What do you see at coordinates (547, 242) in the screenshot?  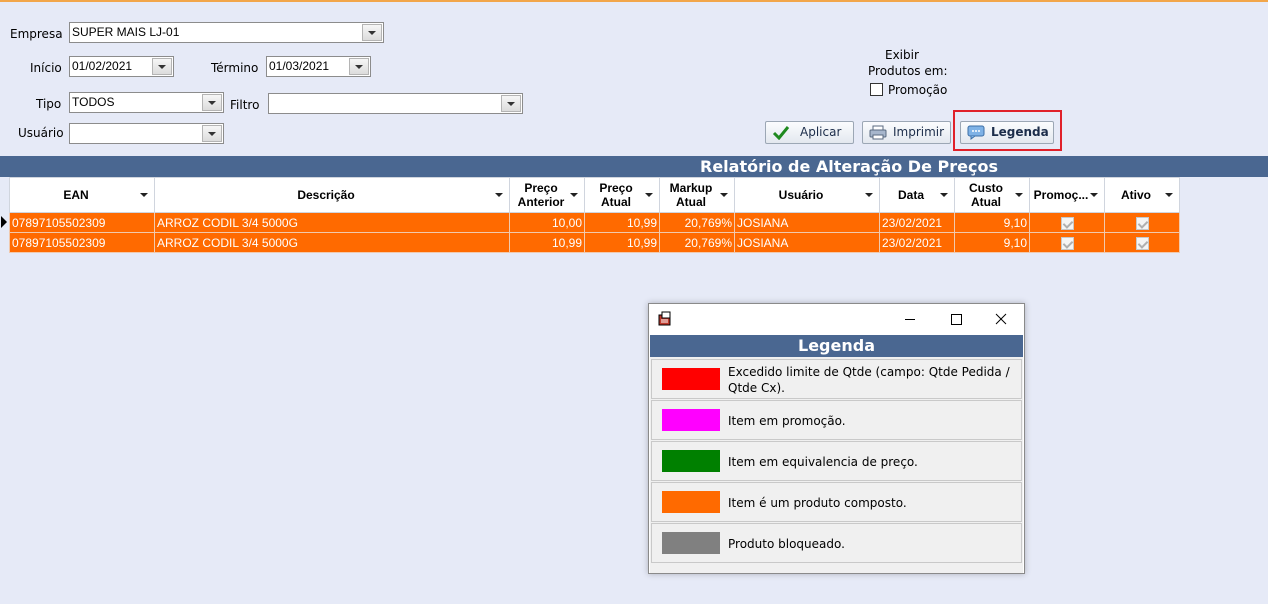 I see `cell-preco-anterior: 10,99` at bounding box center [547, 242].